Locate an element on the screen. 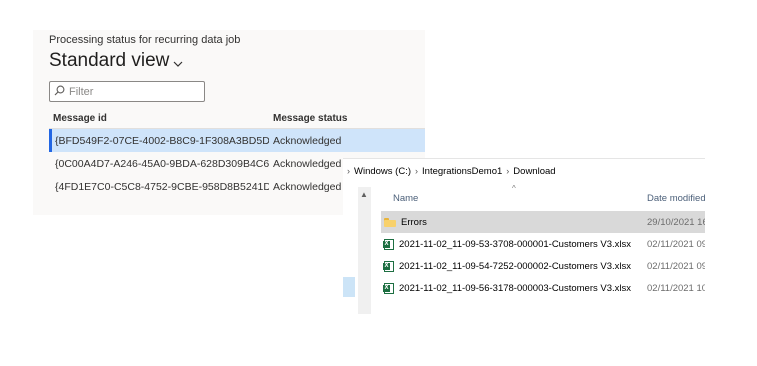 The width and height of the screenshot is (757, 366). view-title: Standard view is located at coordinates (109, 60).